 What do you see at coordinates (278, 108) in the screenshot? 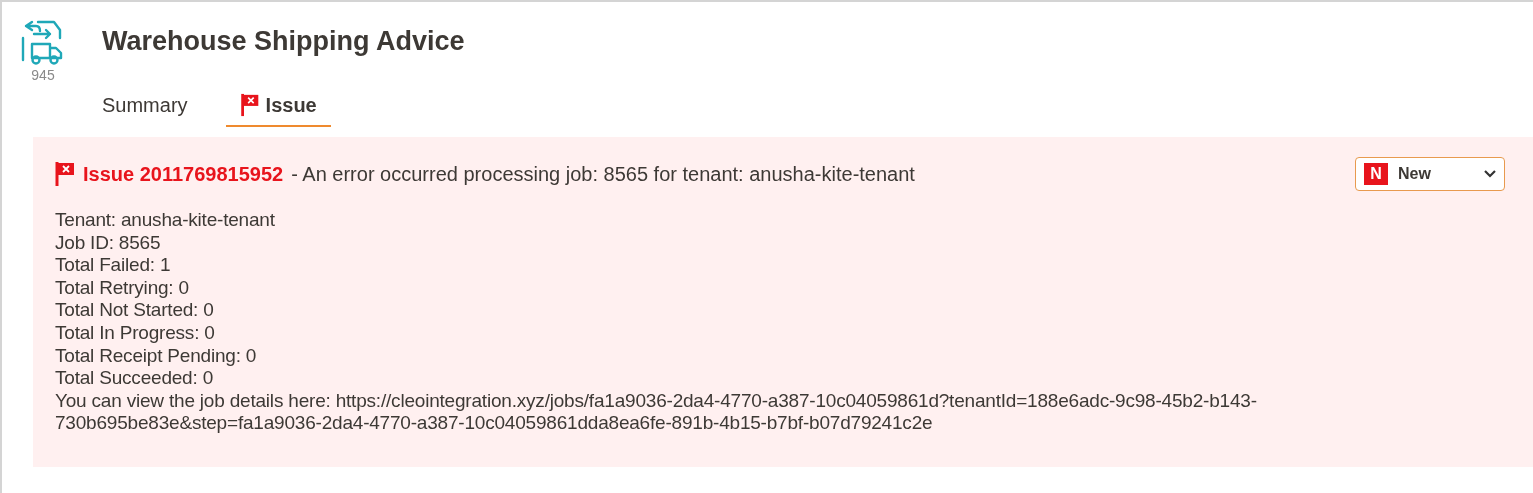
I see `tab: Issue` at bounding box center [278, 108].